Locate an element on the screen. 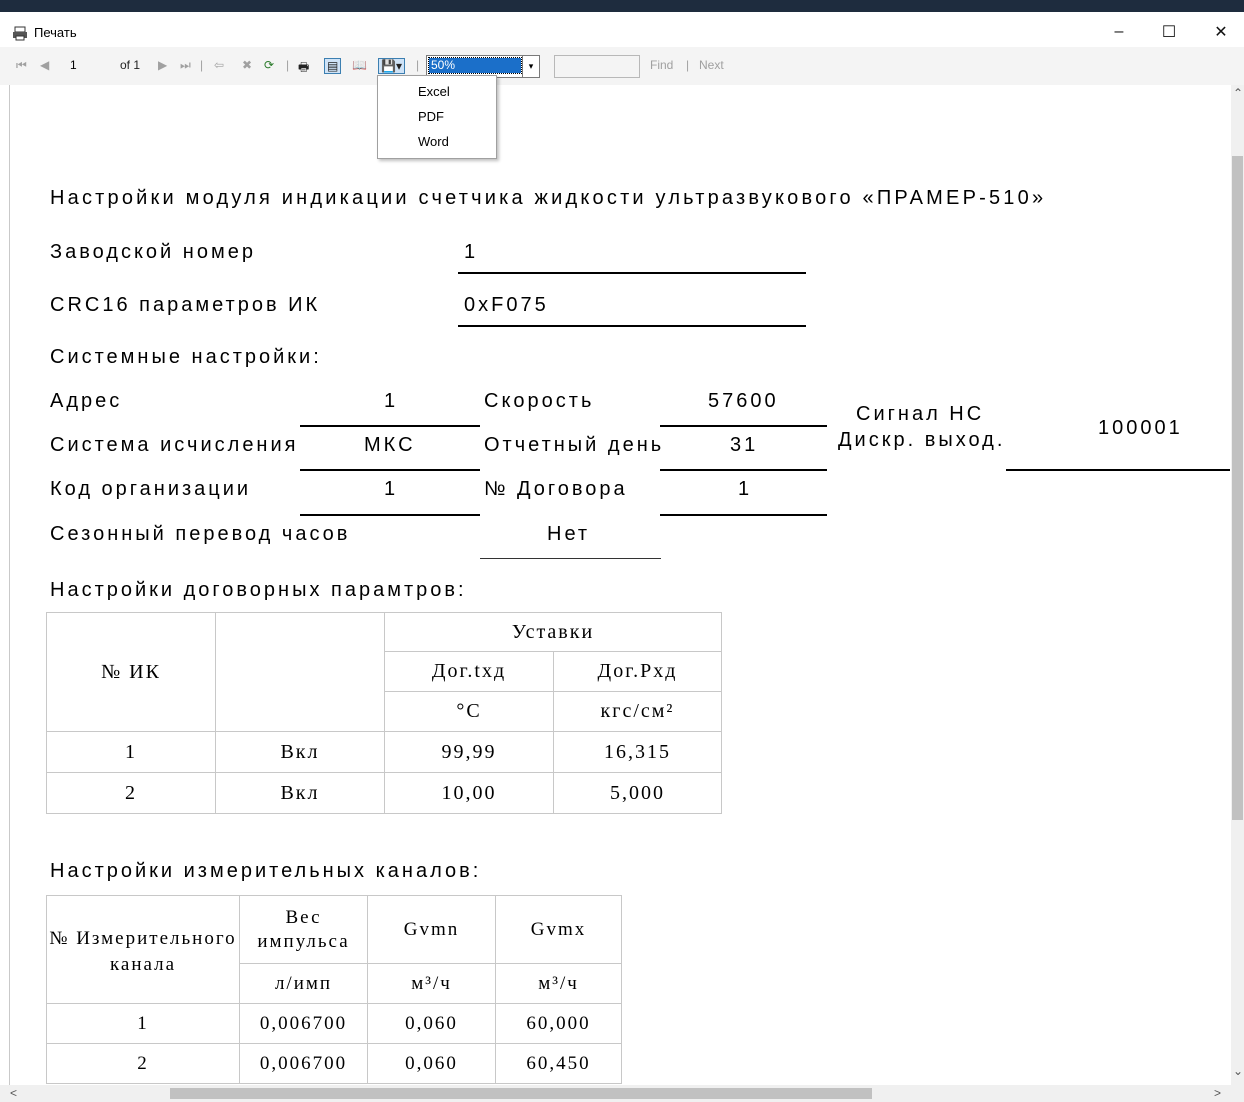  unit-t: °С is located at coordinates (469, 711).